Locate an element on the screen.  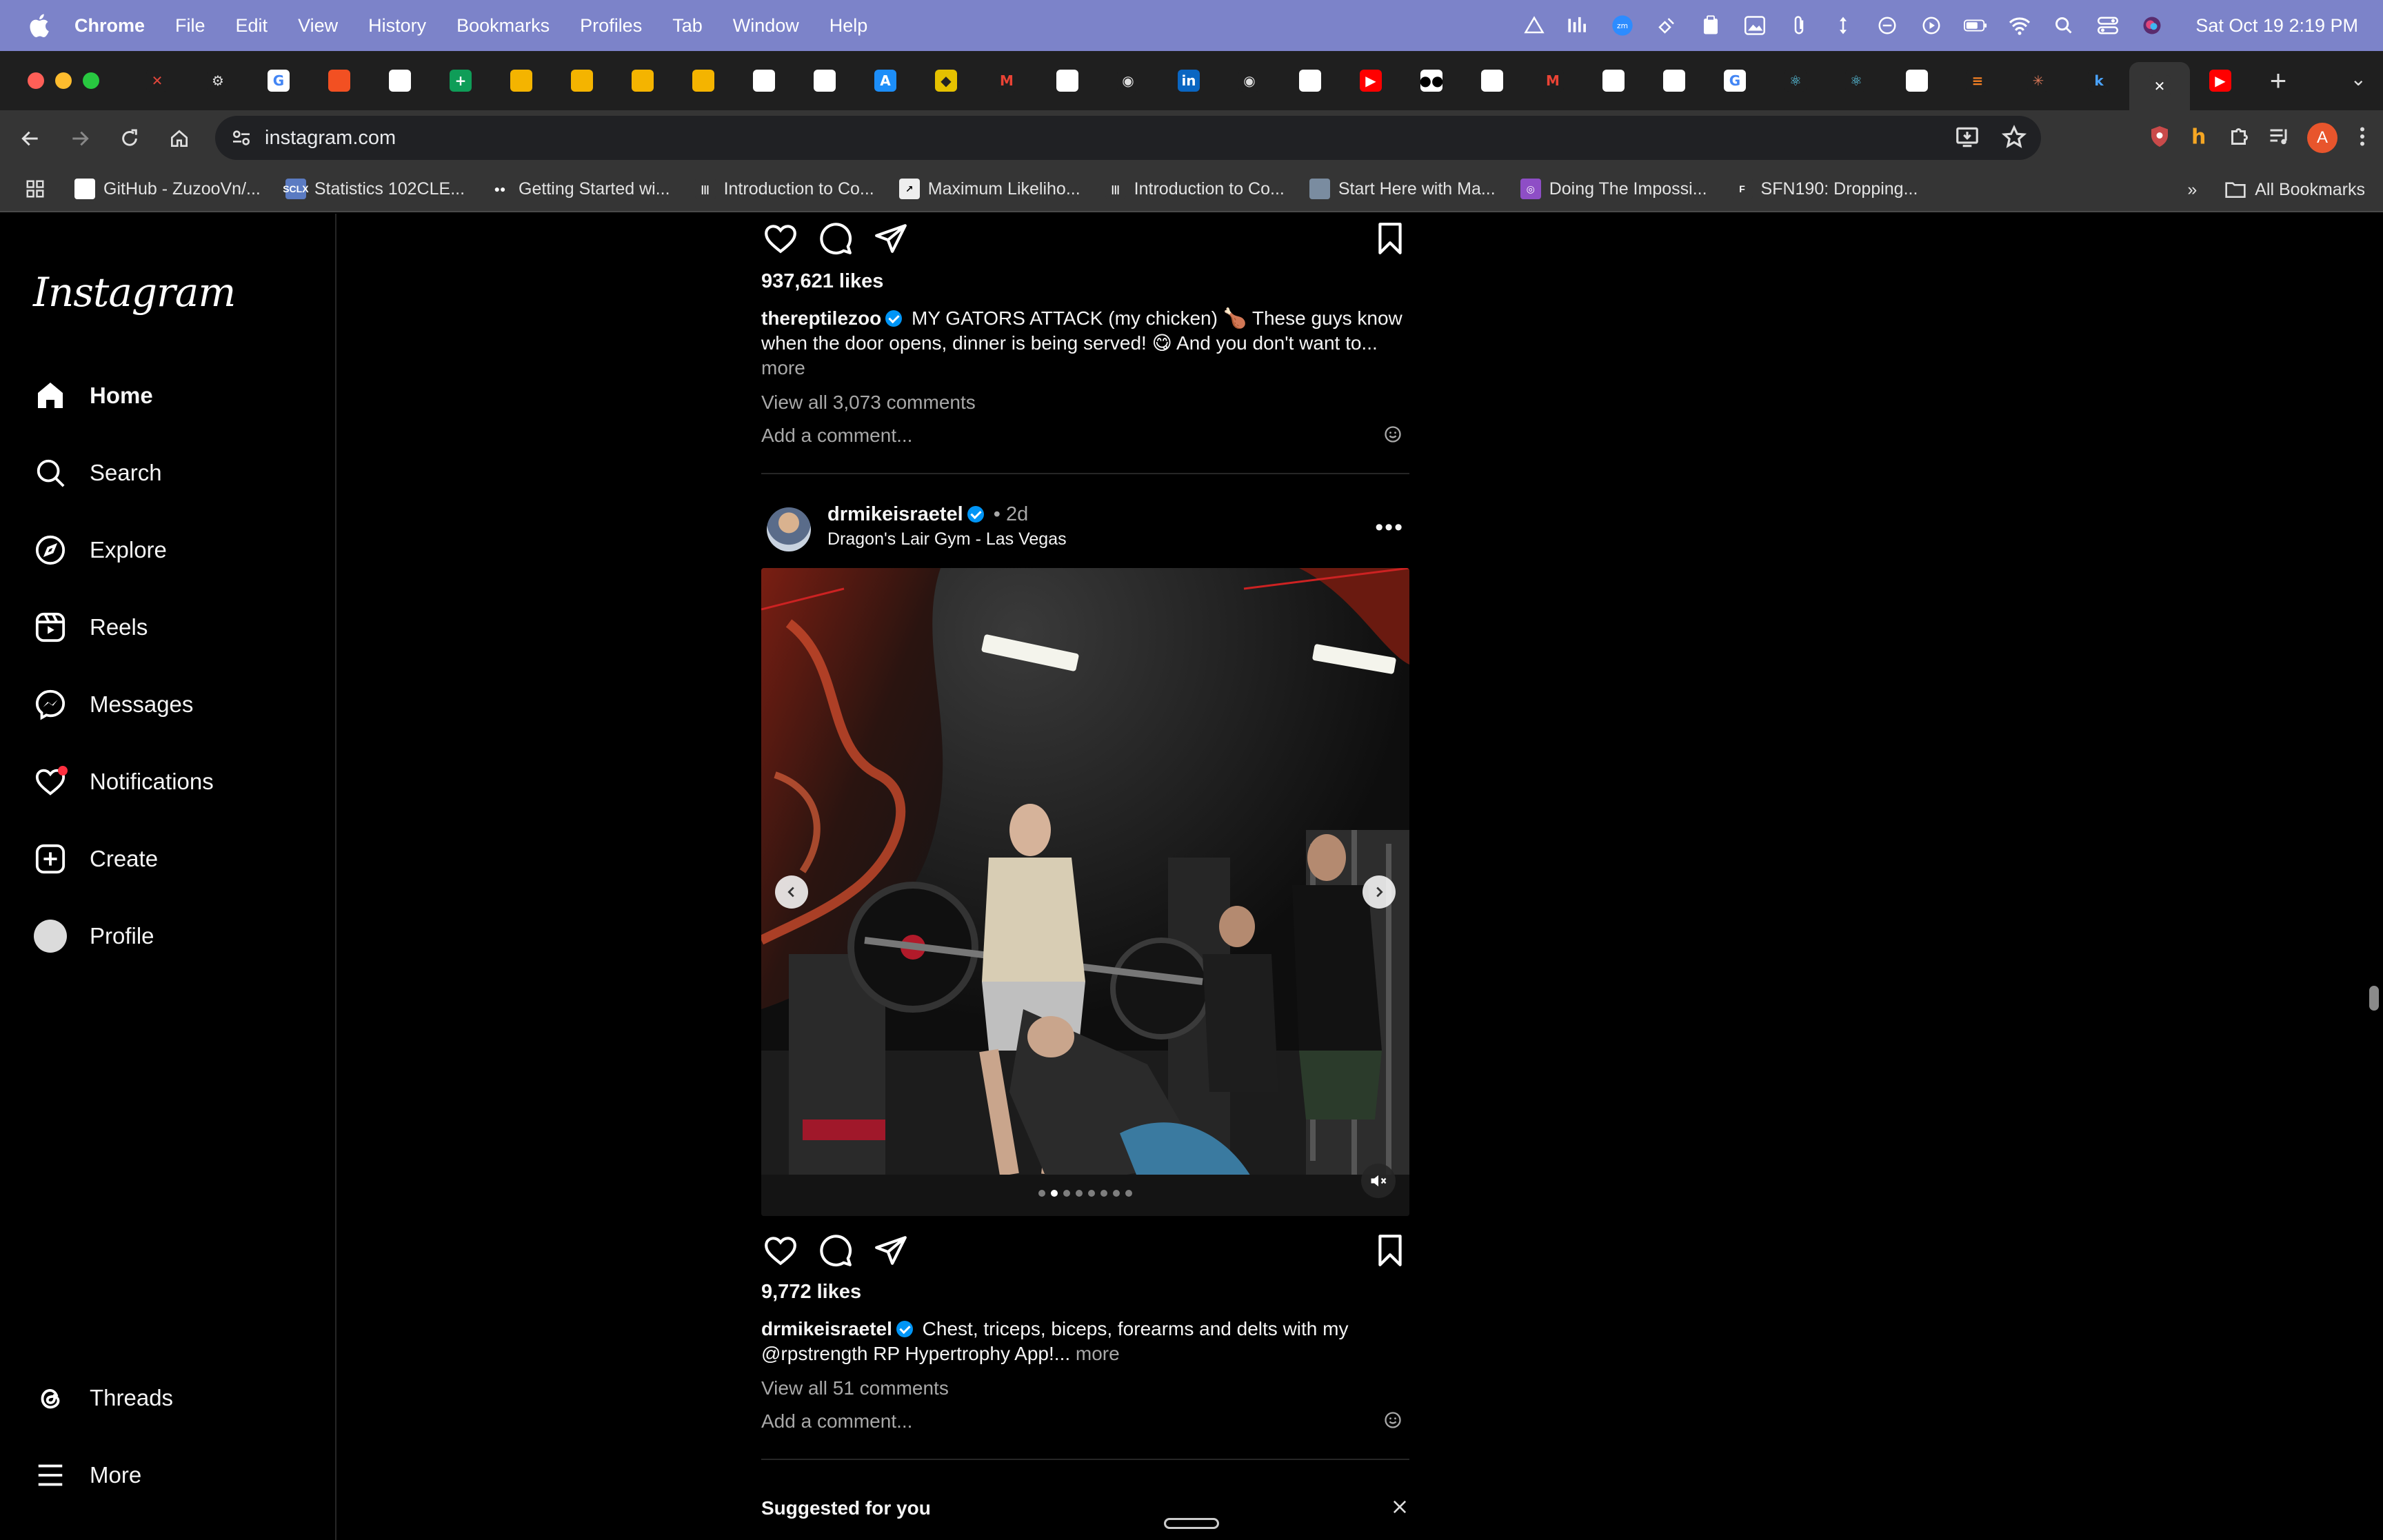
browser-tab: ⚛ is located at coordinates (1795, 81).